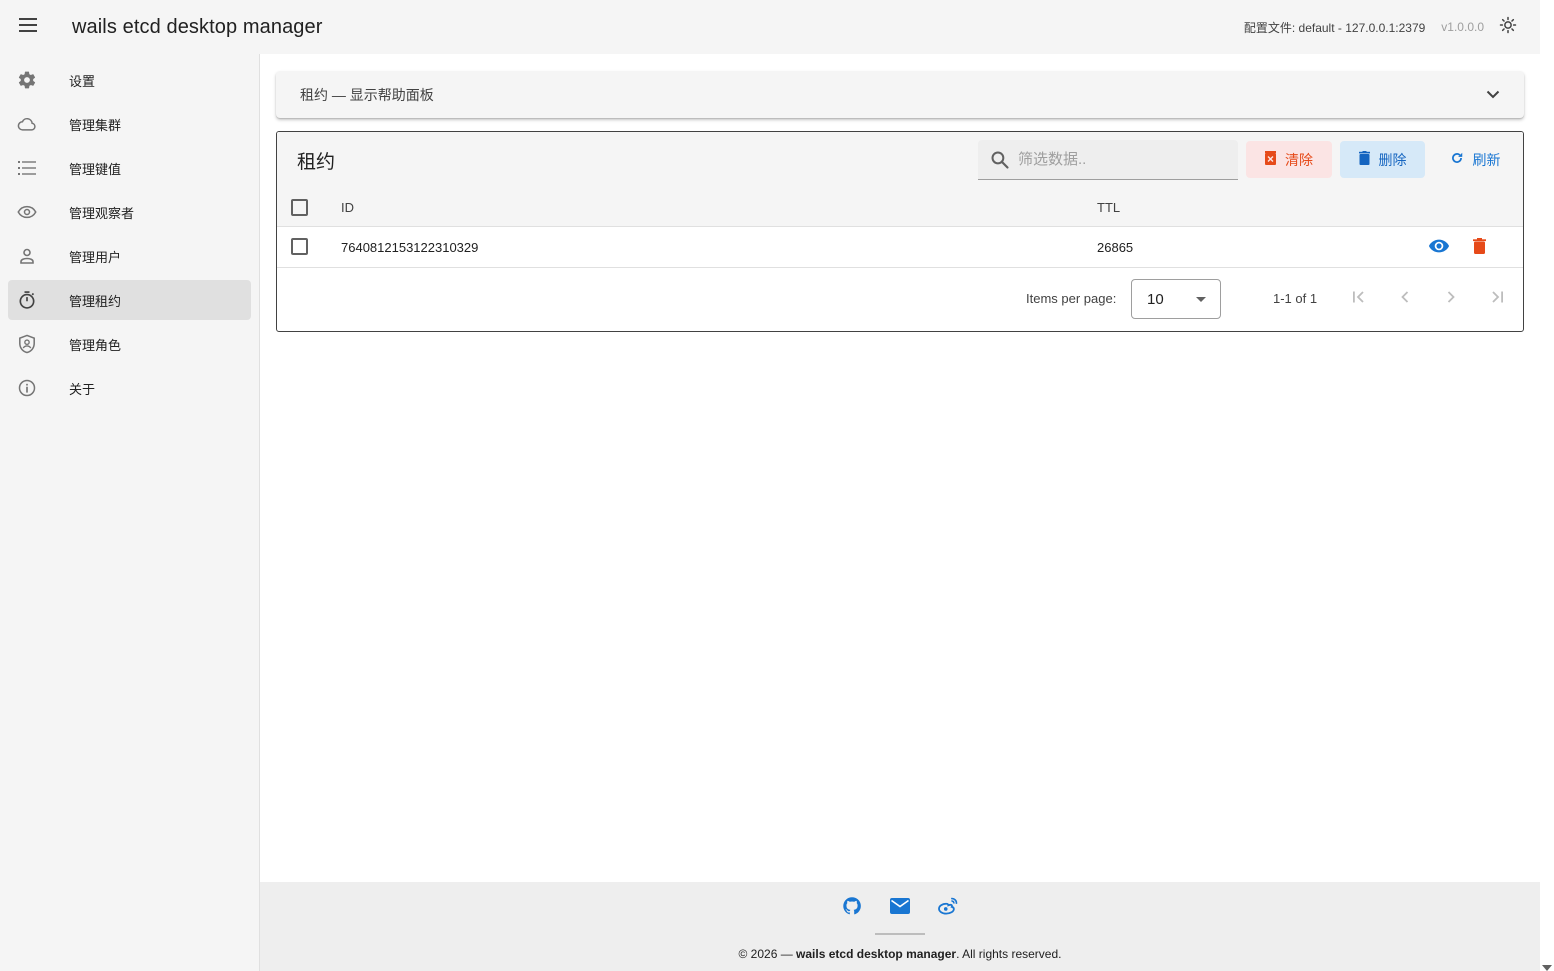 This screenshot has height=971, width=1554. Describe the element at coordinates (95, 345) in the screenshot. I see `sidebar-item-label: 管理角色` at that location.